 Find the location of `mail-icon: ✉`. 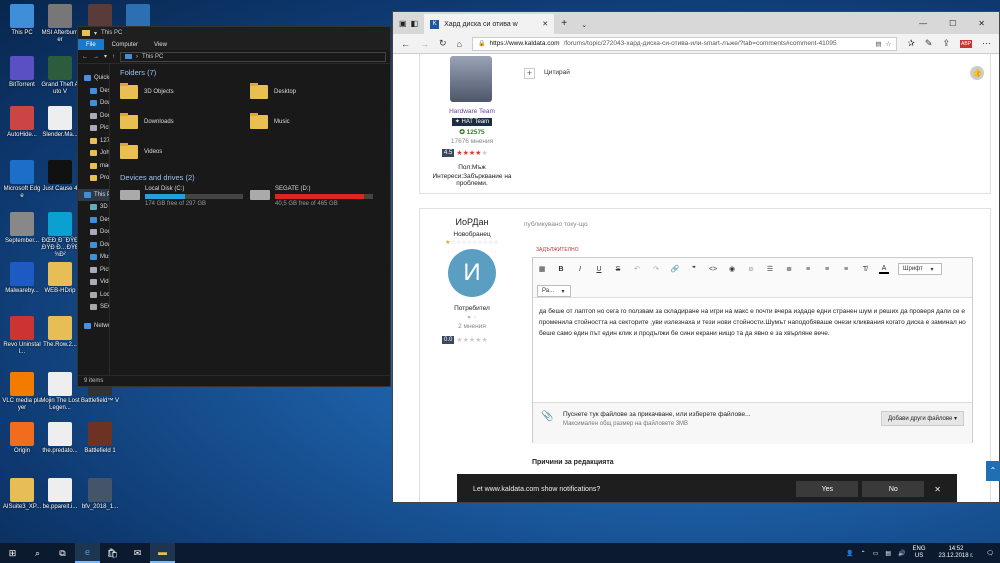

mail-icon: ✉ is located at coordinates (137, 553).